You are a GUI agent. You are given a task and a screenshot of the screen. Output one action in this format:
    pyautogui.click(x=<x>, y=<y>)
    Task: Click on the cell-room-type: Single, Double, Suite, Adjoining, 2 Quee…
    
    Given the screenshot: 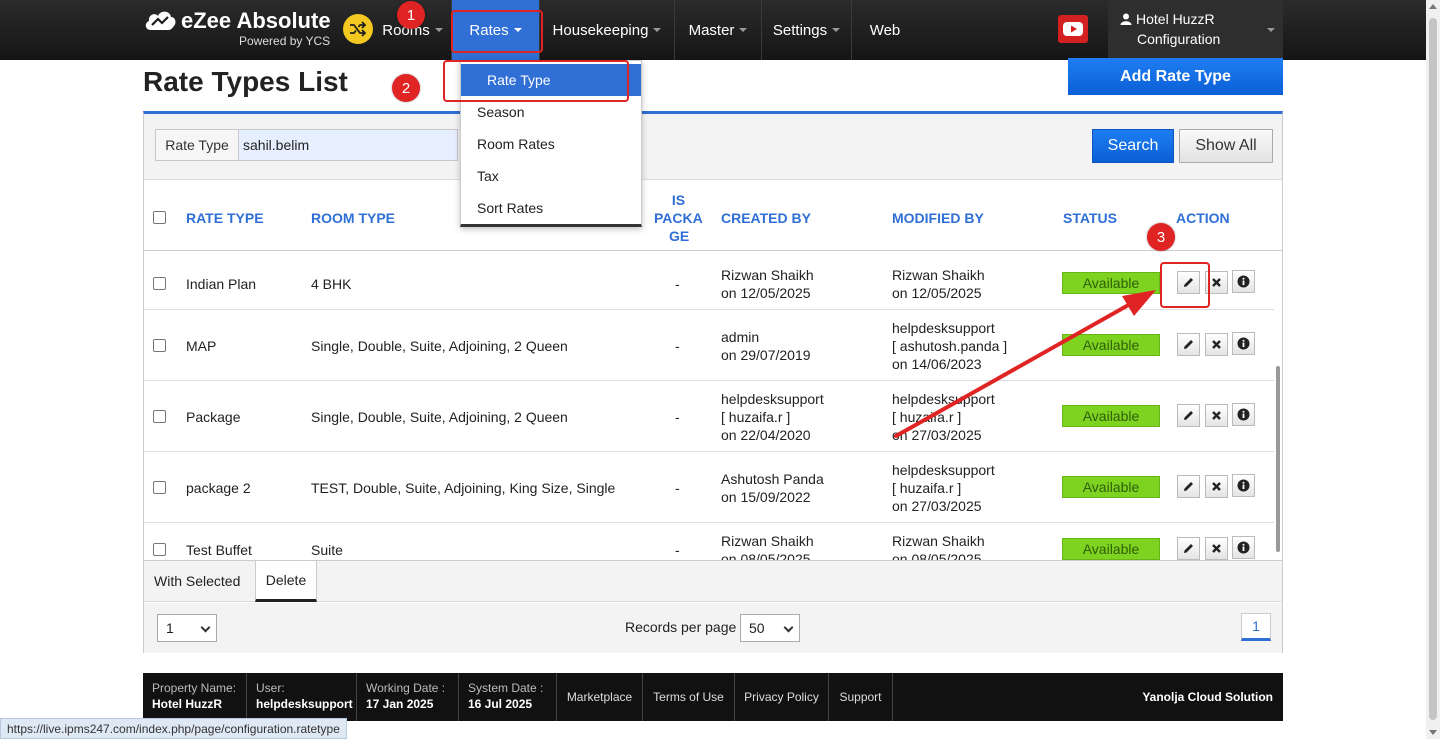 What is the action you would take?
    pyautogui.click(x=439, y=346)
    